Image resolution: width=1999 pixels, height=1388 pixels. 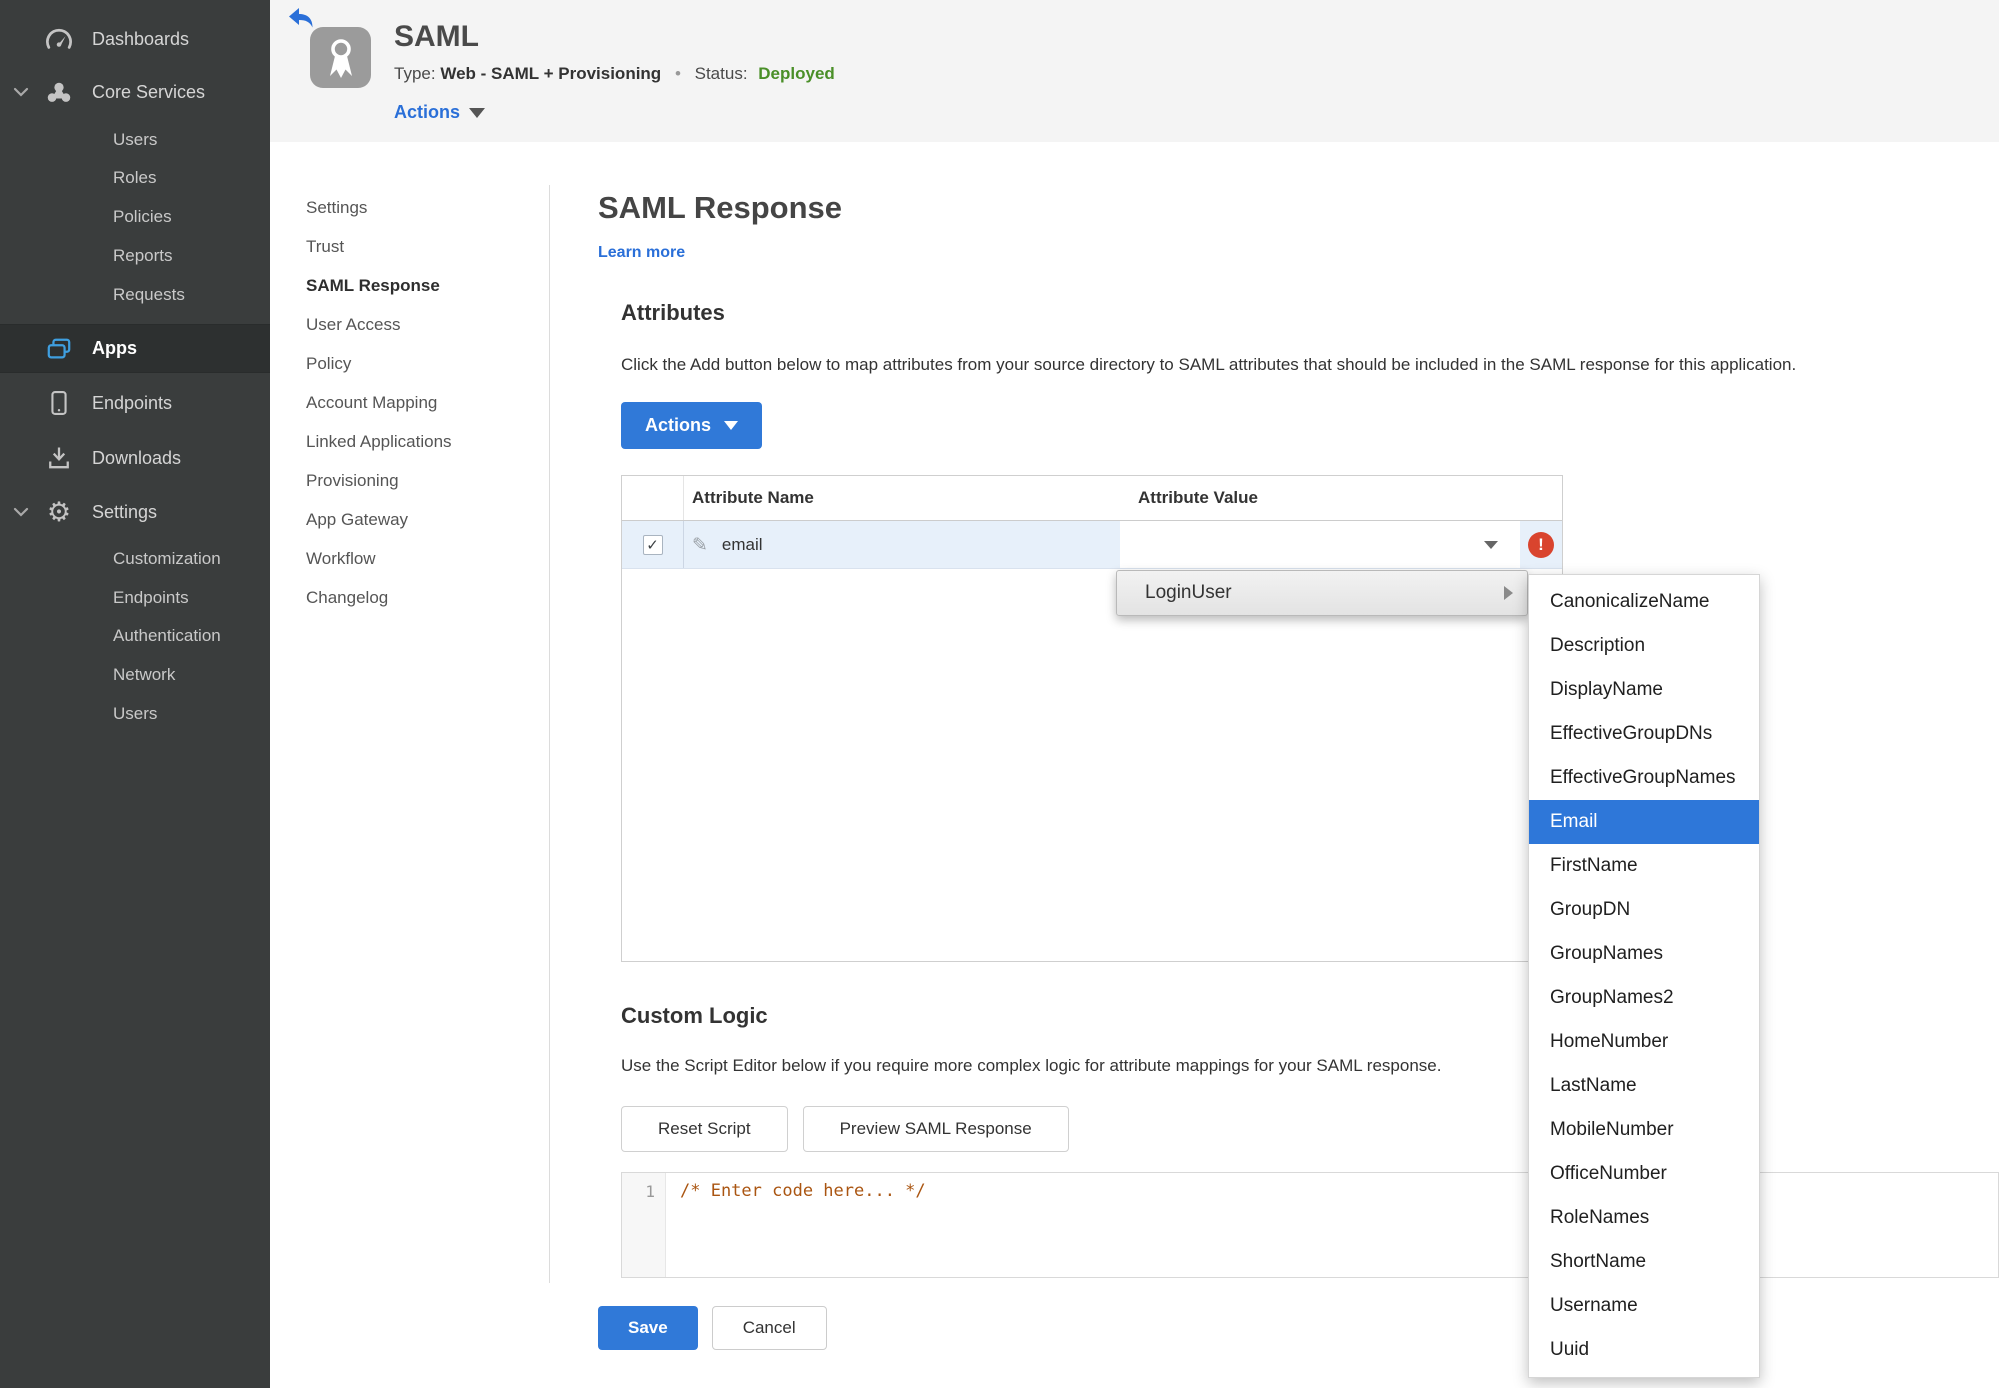 What do you see at coordinates (135, 217) in the screenshot?
I see `sidebar-item-policies: Policies` at bounding box center [135, 217].